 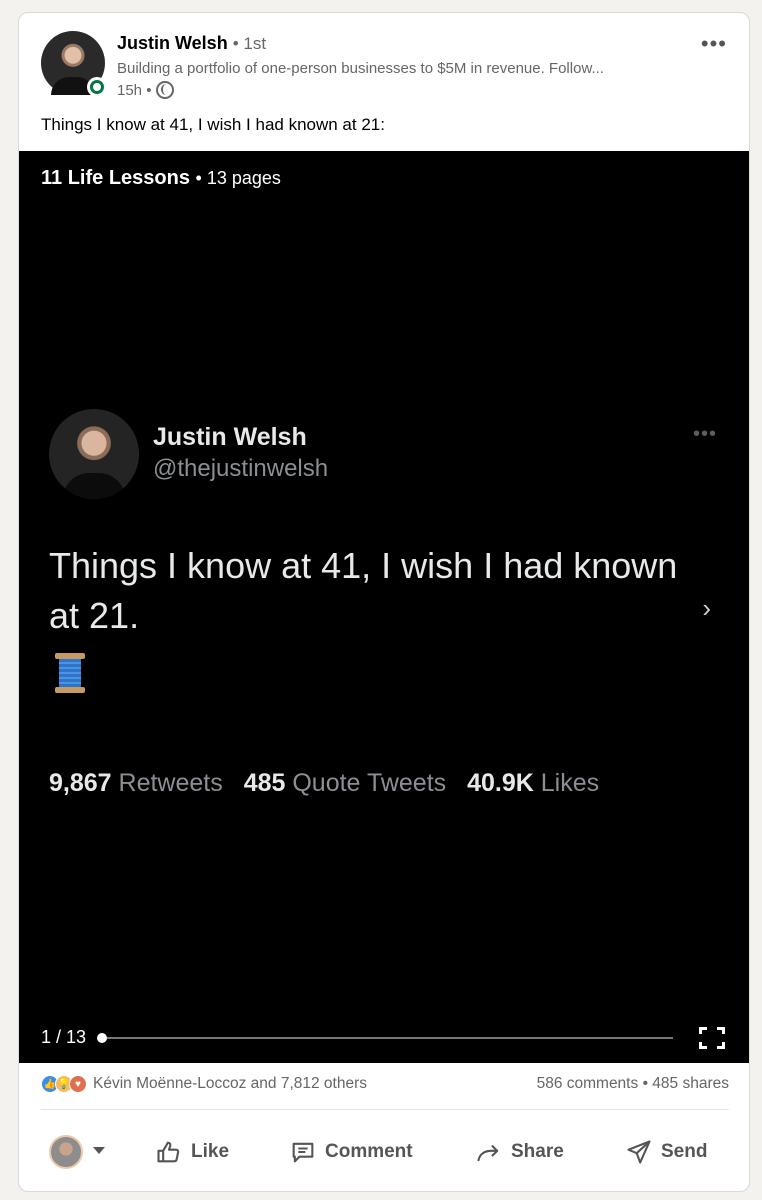 I want to click on current-user-avatar, so click(x=66, y=1152).